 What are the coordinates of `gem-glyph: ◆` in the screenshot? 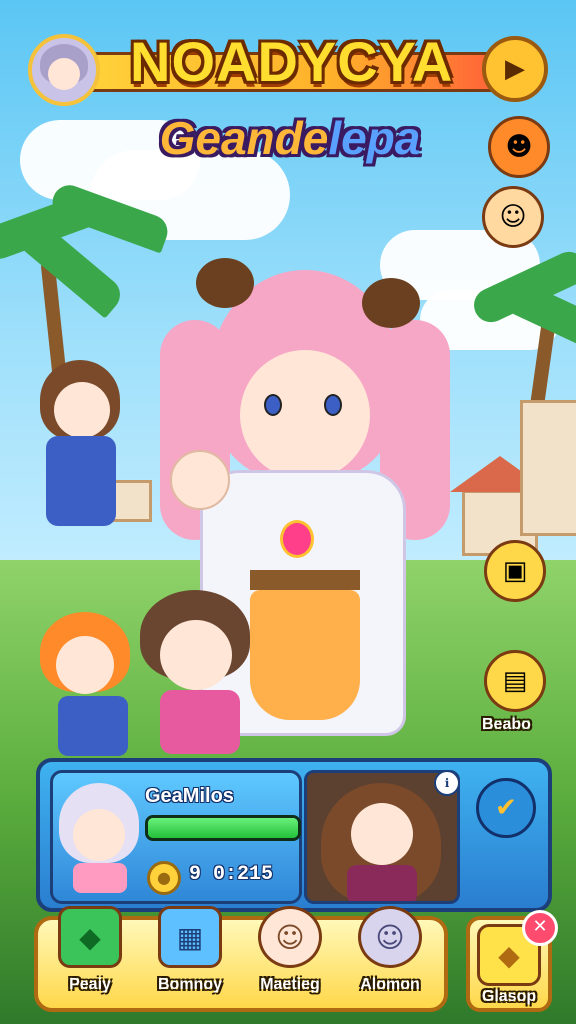 It's located at (509, 955).